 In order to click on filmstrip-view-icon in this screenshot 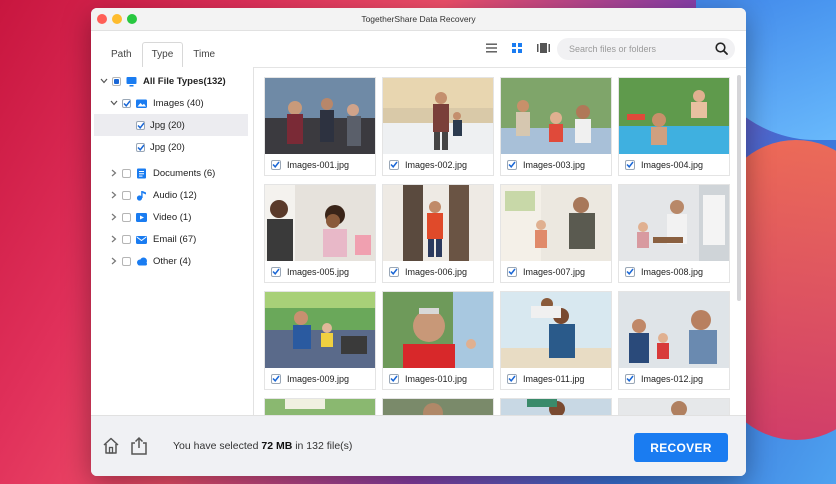, I will do `click(543, 48)`.